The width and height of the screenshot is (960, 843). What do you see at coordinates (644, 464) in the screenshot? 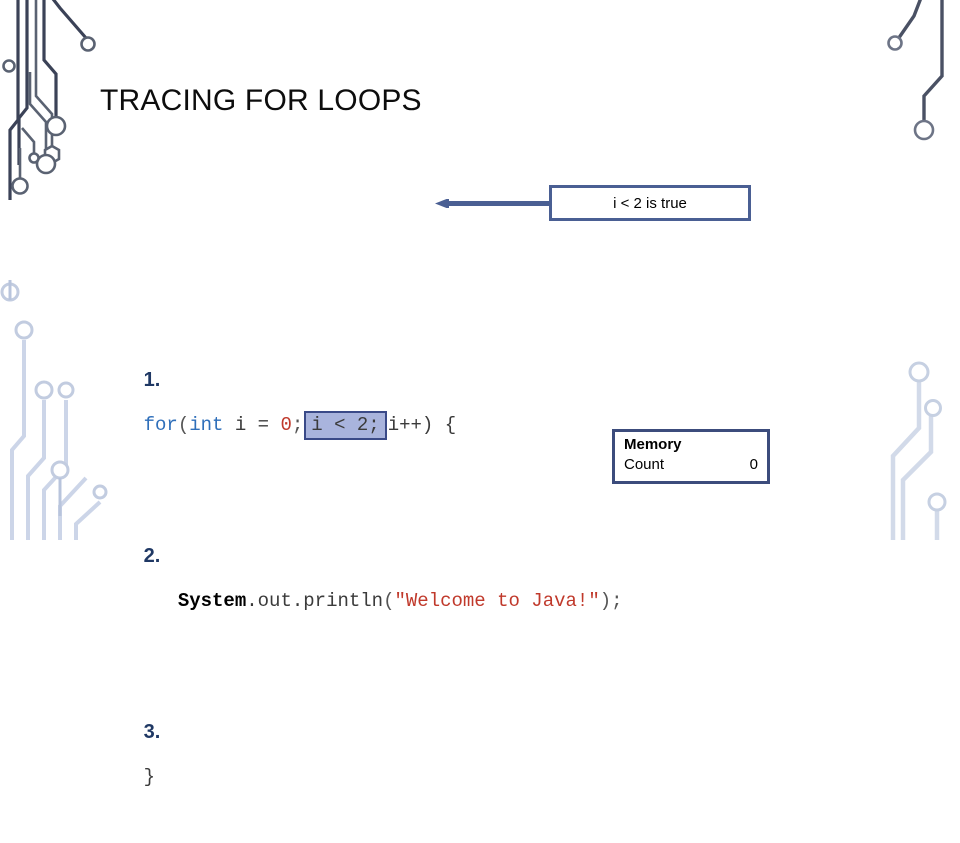
I see `memory-variable-name: Count` at bounding box center [644, 464].